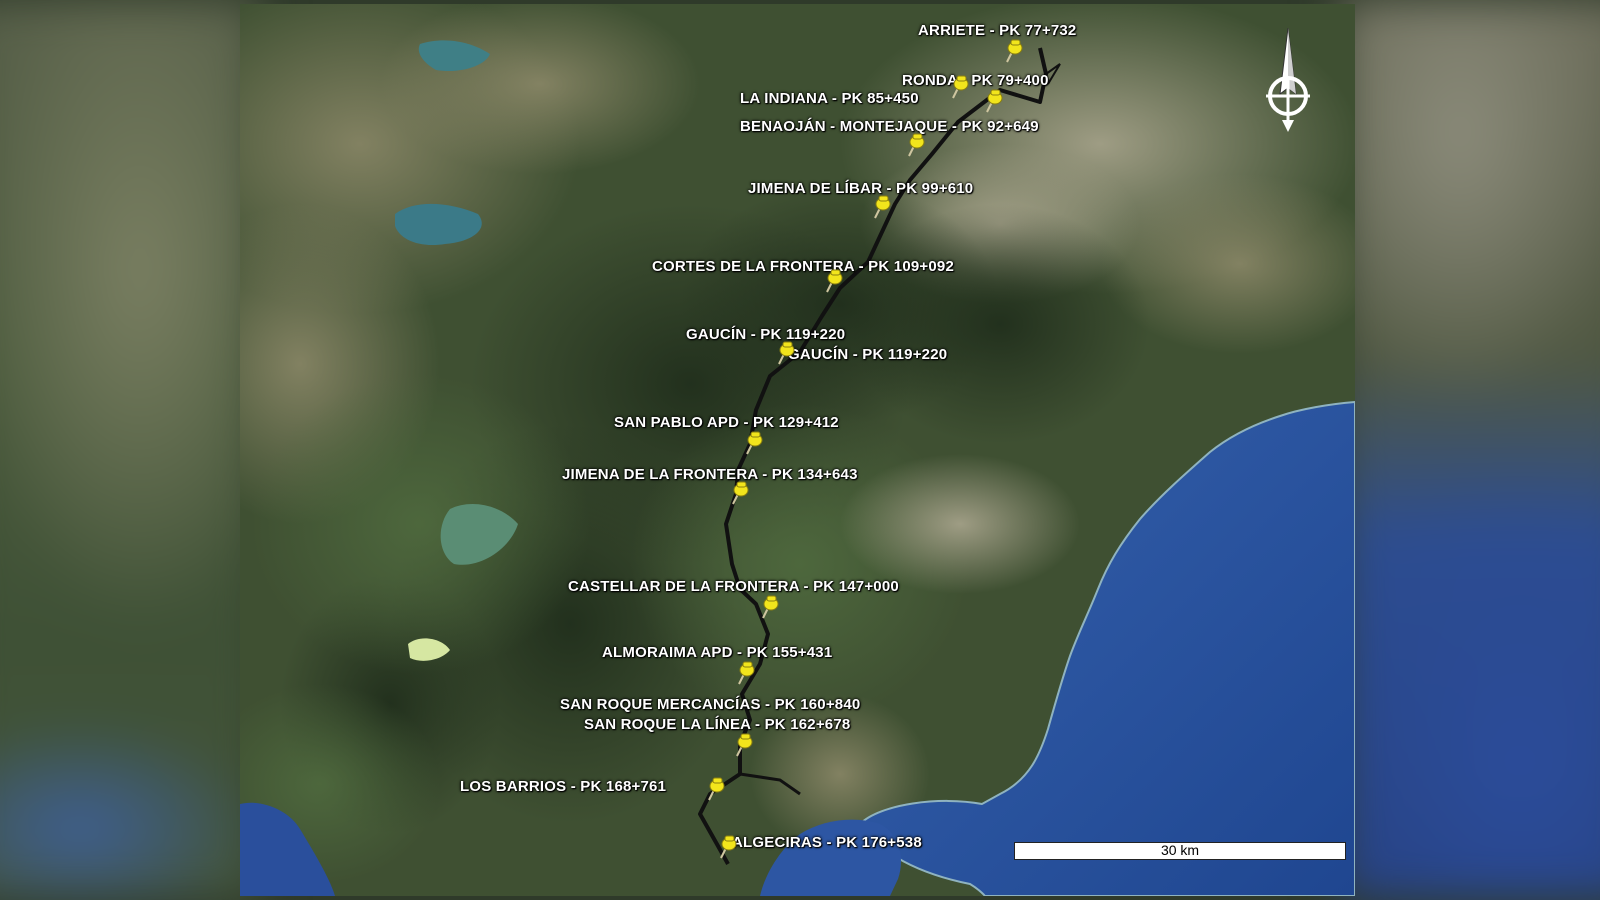  I want to click on station-label-almoraima: ALMORAIMA APD - PK 155+431, so click(717, 652).